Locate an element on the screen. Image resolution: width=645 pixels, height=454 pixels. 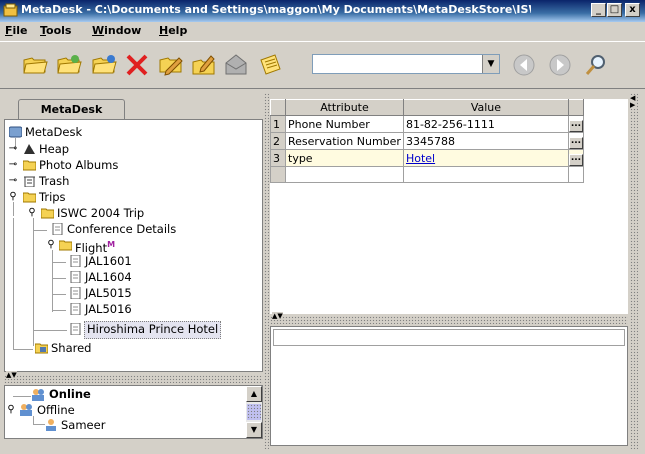
presence-panel: Online ⚲ Offline Sameer ▲ ▼ is located at coordinates (133, 412).